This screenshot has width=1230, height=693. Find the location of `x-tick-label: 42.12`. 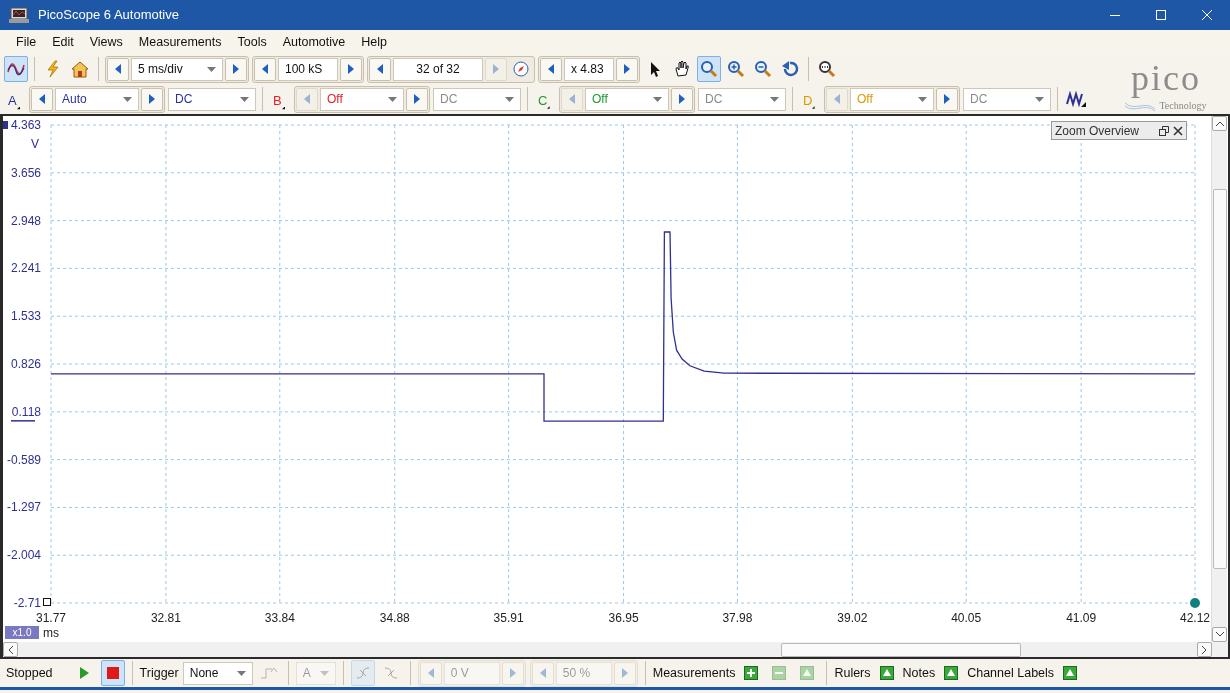

x-tick-label: 42.12 is located at coordinates (1195, 618).